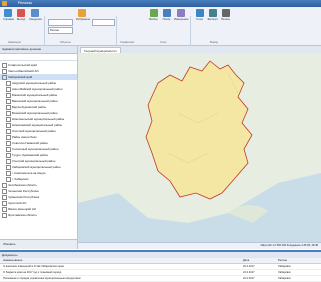  Describe the element at coordinates (38, 244) in the screenshot. I see `panel-footer: Обновить` at that location.